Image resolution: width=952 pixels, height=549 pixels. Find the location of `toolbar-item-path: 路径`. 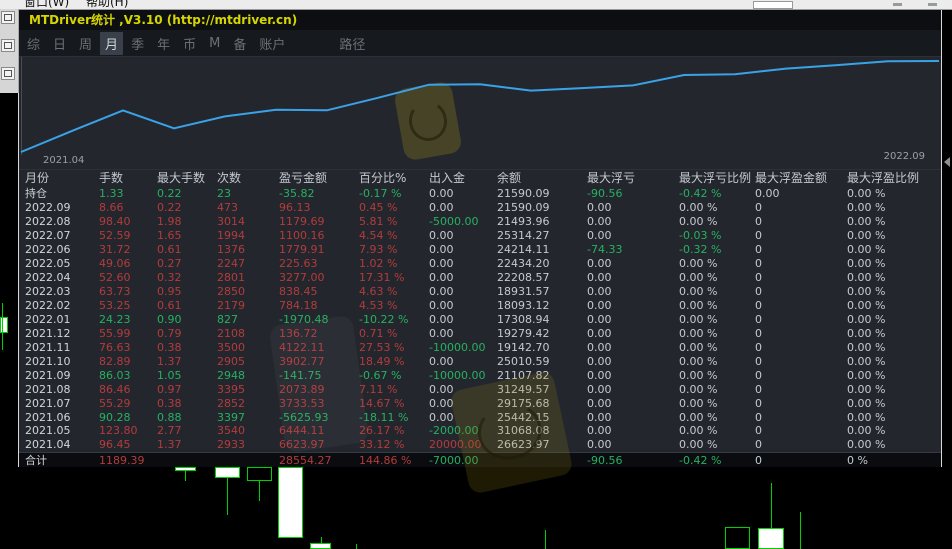

toolbar-item-path: 路径 is located at coordinates (352, 43).